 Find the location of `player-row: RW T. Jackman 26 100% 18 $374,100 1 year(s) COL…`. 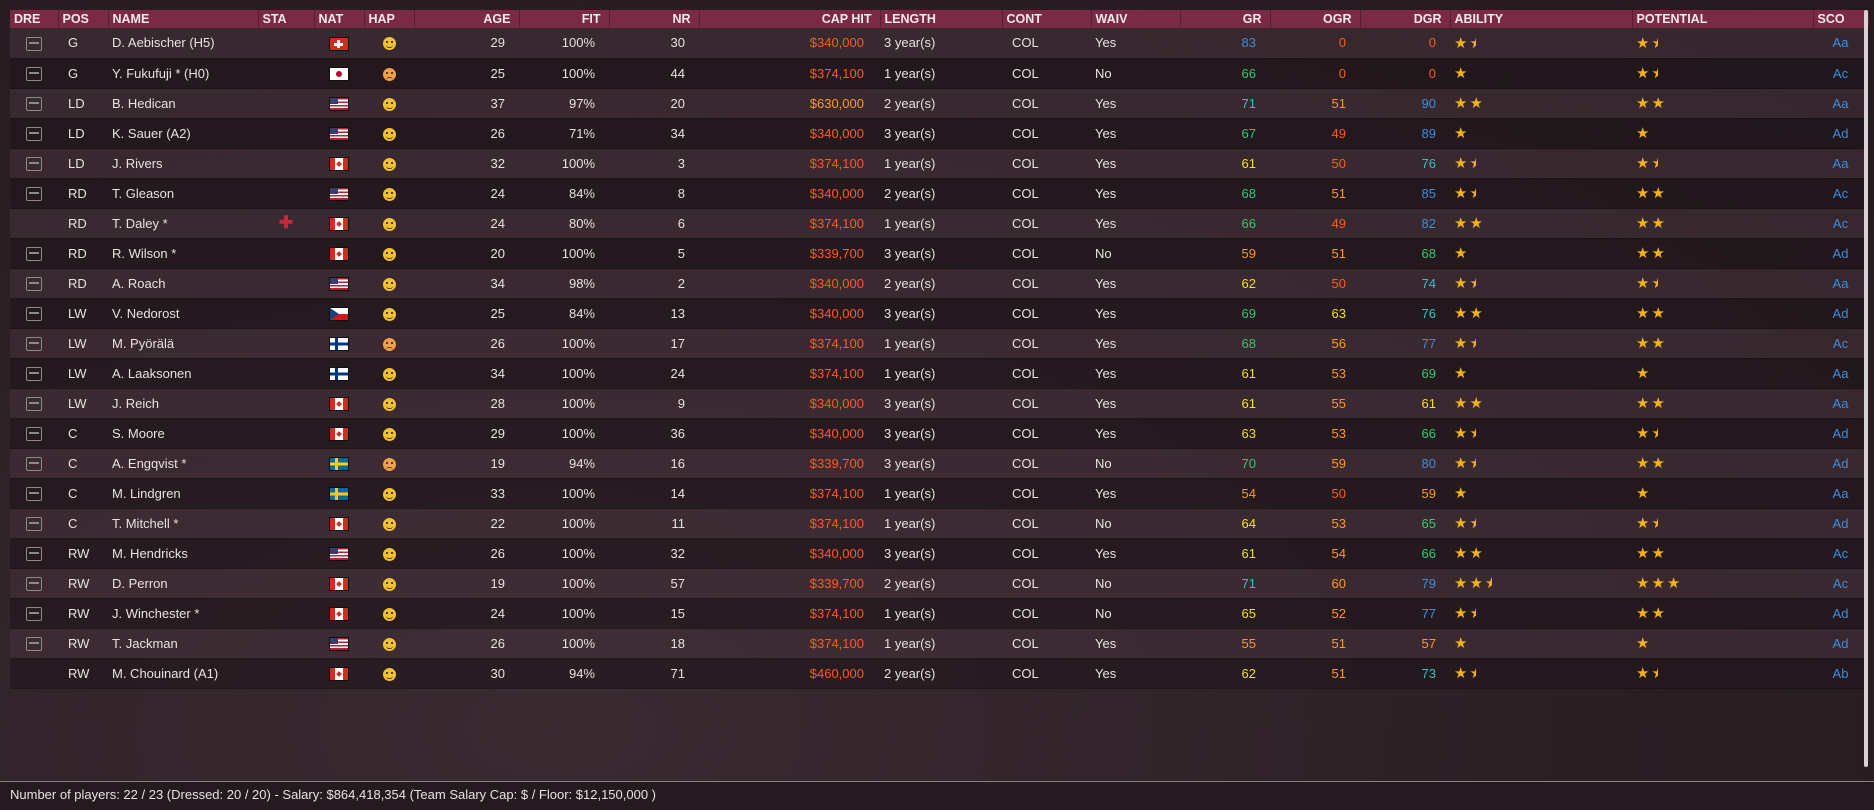

player-row: RW T. Jackman 26 100% 18 $374,100 1 year(s) COL… is located at coordinates (939, 643).